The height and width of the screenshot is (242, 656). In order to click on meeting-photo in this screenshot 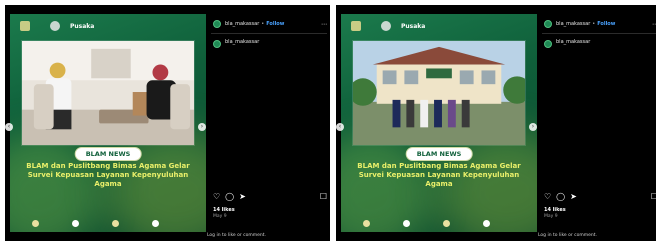, I will do `click(108, 93)`.